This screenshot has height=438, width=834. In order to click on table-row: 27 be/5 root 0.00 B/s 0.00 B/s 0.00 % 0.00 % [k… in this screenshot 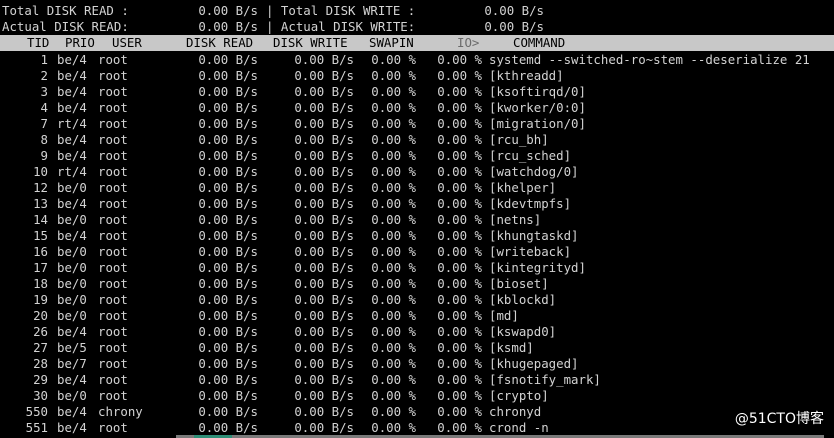, I will do `click(417, 348)`.